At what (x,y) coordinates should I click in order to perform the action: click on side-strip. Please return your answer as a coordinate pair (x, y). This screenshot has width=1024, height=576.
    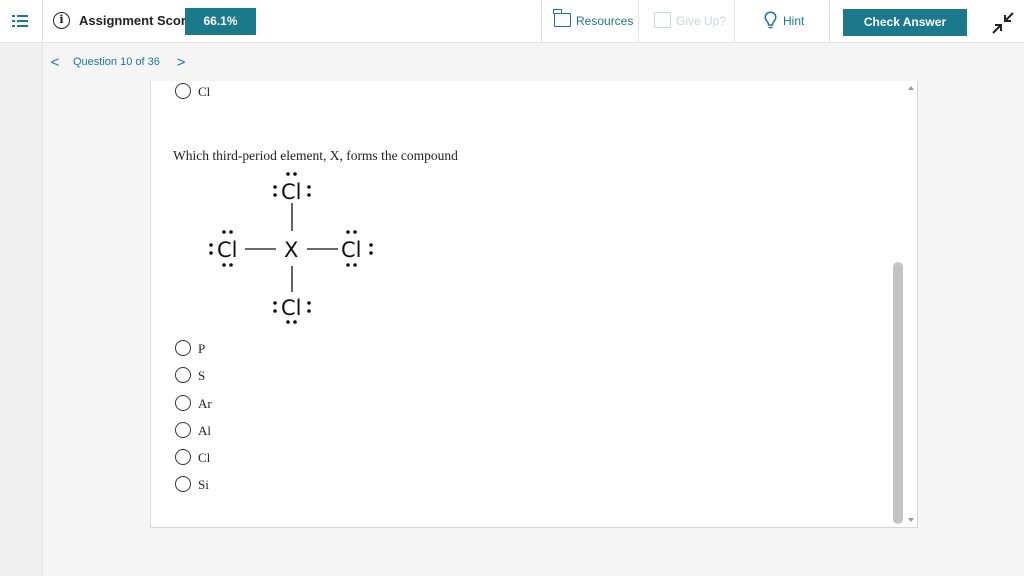
    Looking at the image, I should click on (21, 310).